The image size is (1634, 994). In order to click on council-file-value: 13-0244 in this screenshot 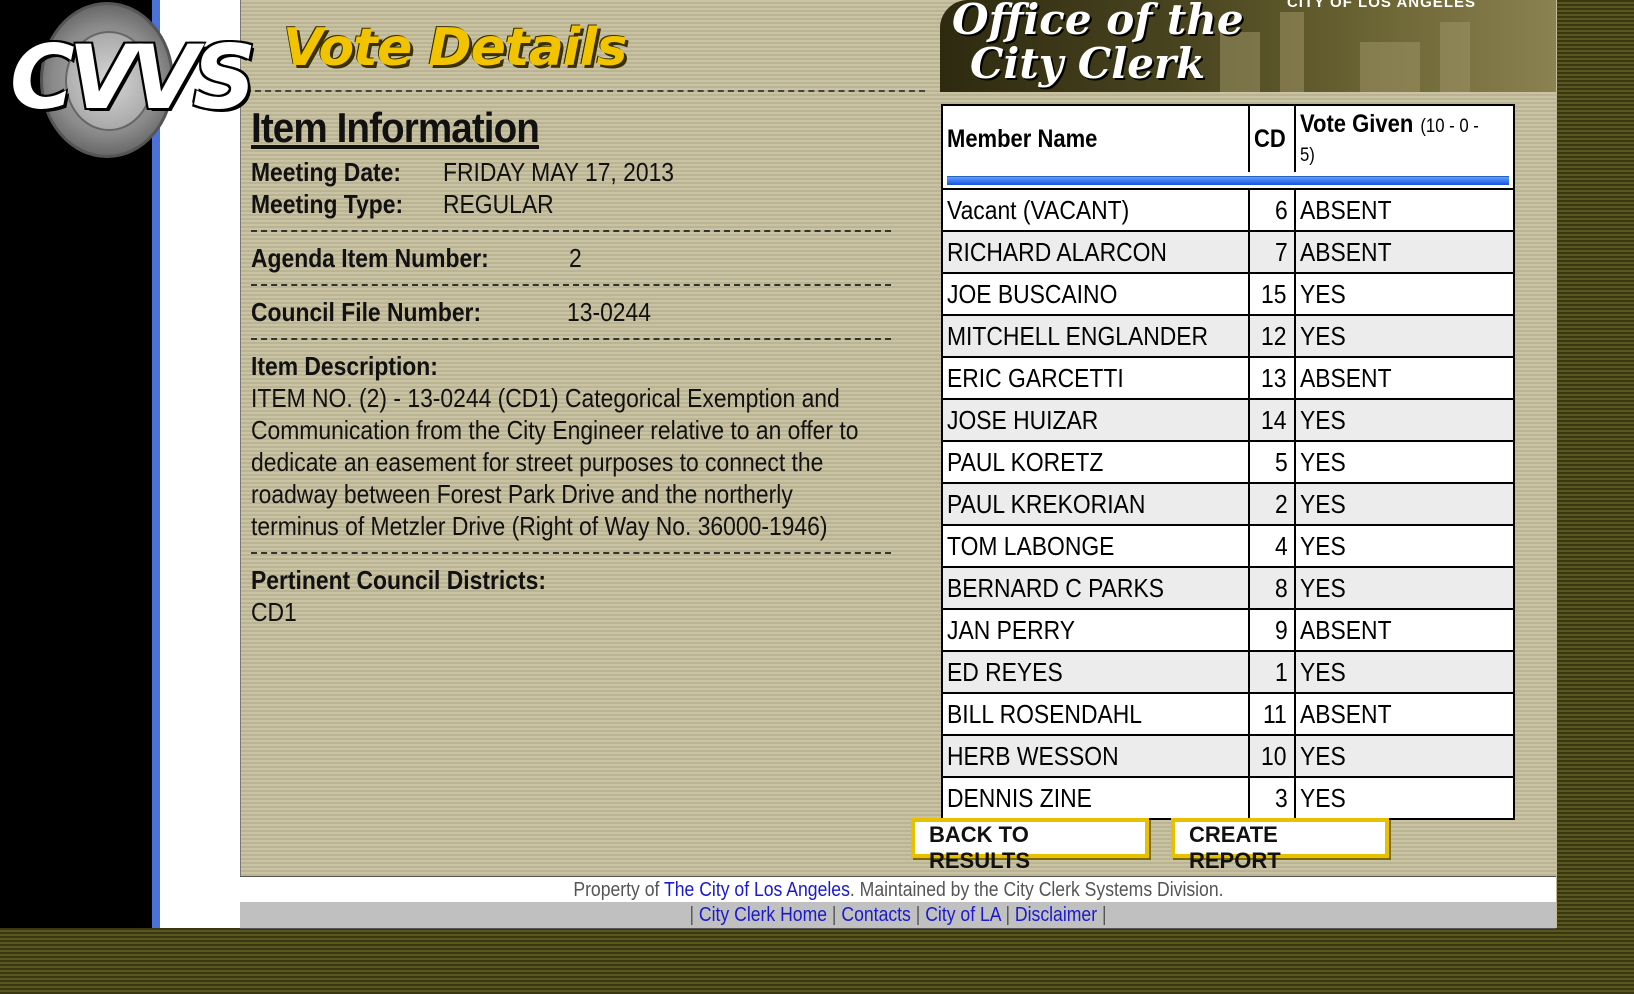, I will do `click(609, 312)`.